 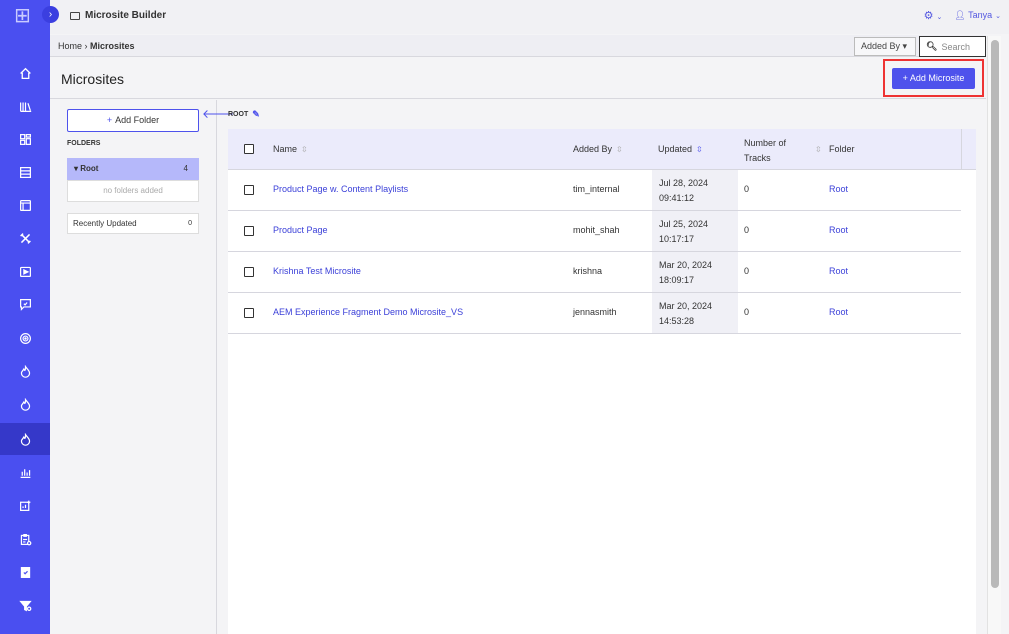 What do you see at coordinates (133, 169) in the screenshot?
I see `folder-root: ▾ Root 4` at bounding box center [133, 169].